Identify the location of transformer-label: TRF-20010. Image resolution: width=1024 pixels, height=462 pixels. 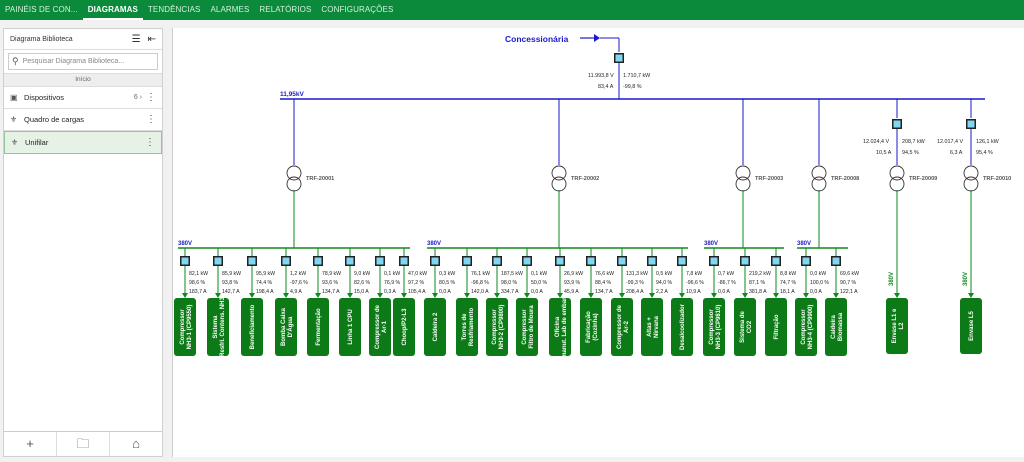
(997, 179).